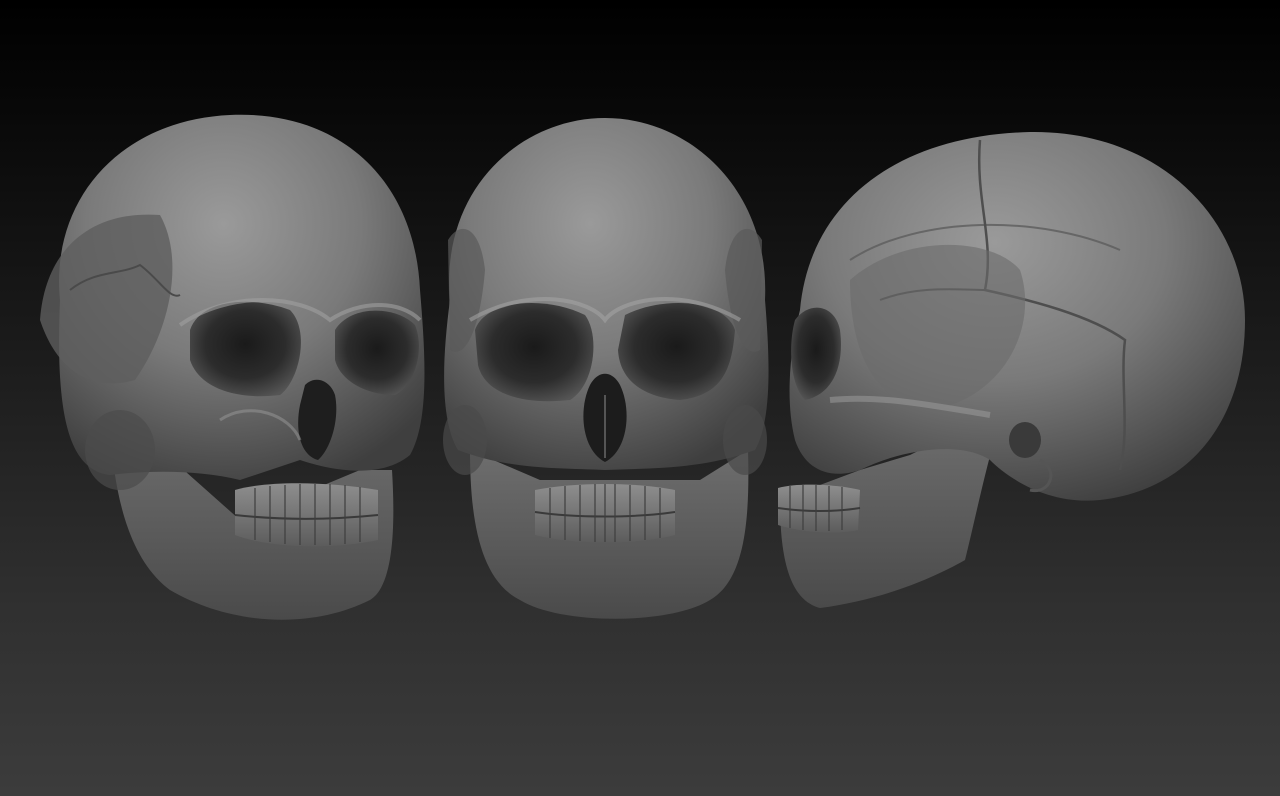 The image size is (1280, 796). I want to click on ear-canal, so click(1025, 440).